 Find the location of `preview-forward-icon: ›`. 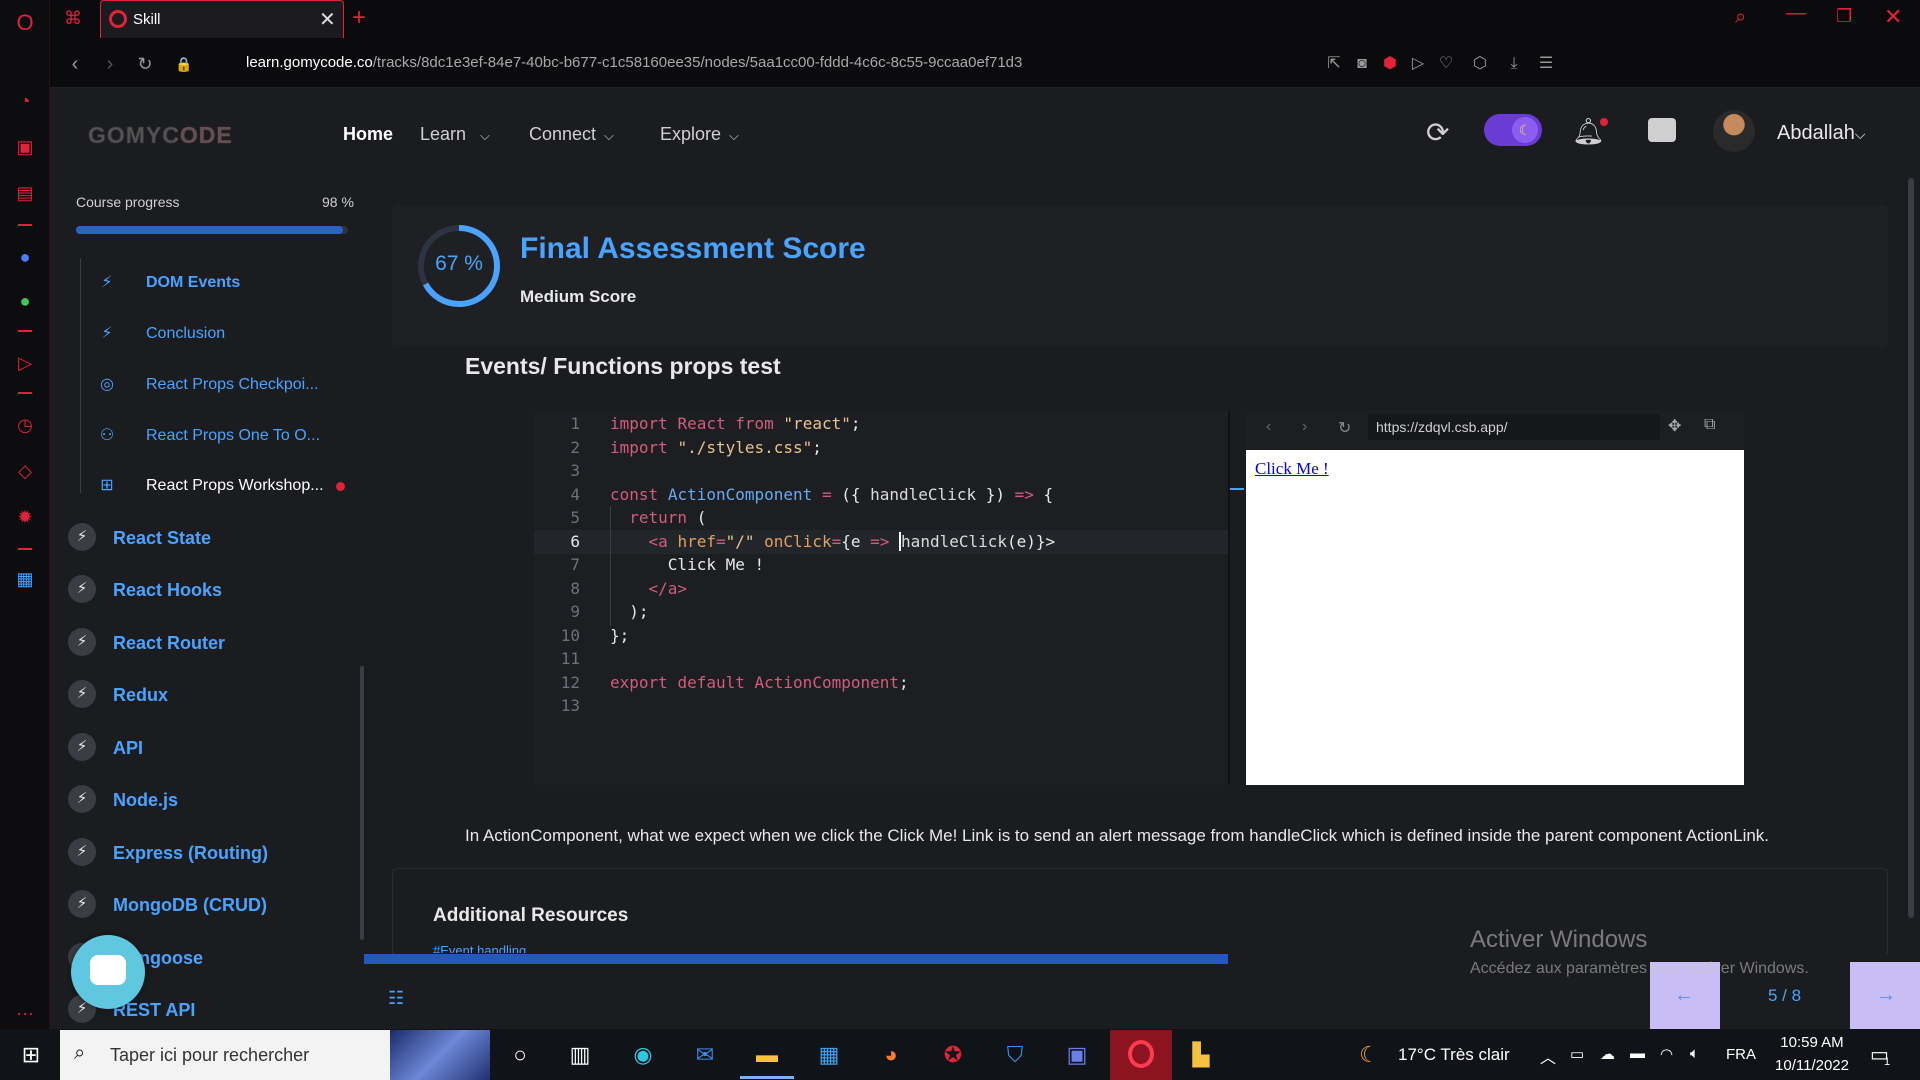

preview-forward-icon: › is located at coordinates (1304, 427).